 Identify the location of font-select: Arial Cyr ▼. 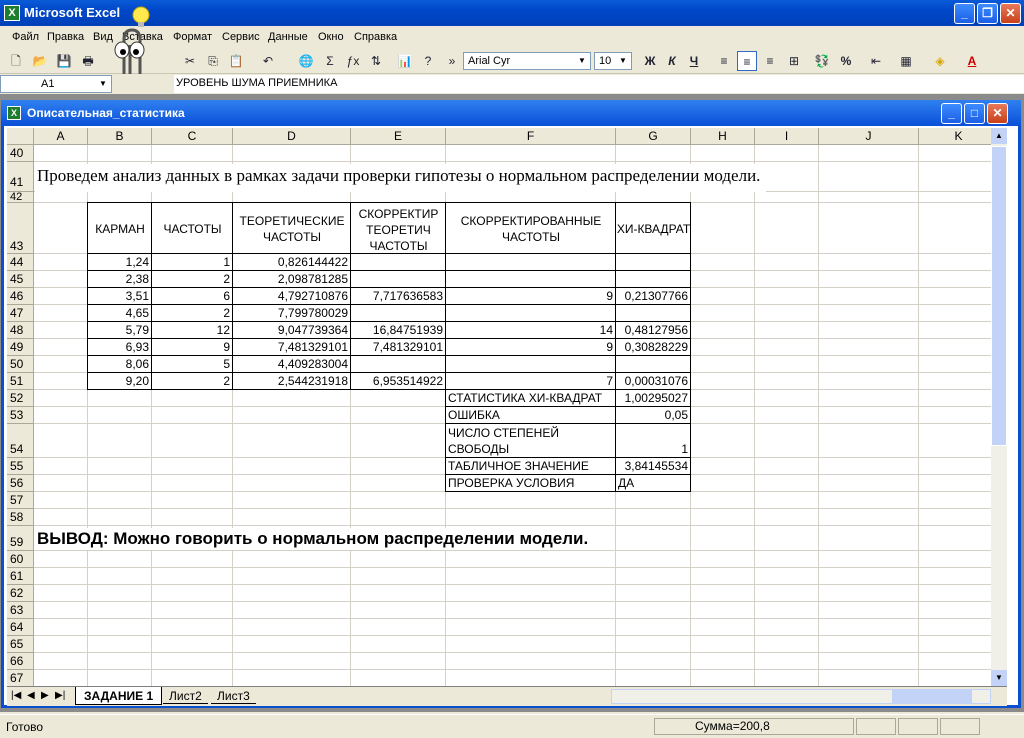
(527, 61).